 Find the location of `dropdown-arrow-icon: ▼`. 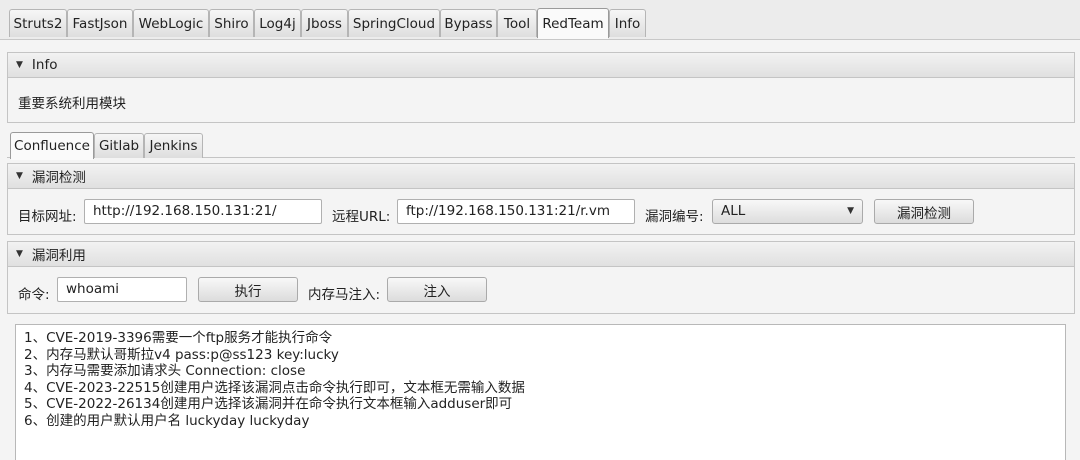

dropdown-arrow-icon: ▼ is located at coordinates (850, 211).